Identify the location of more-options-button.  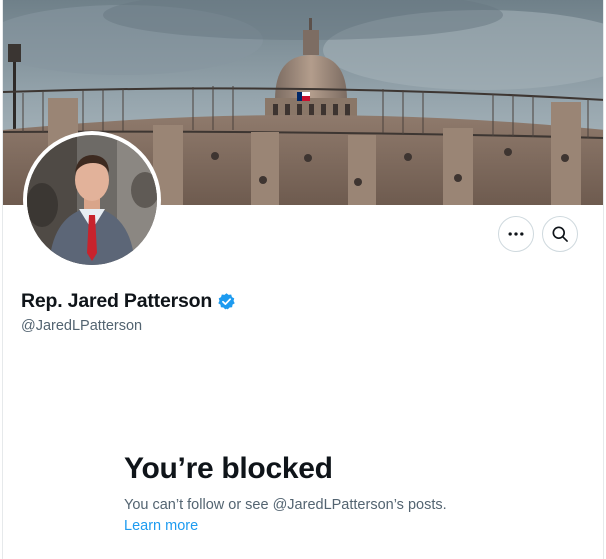
(516, 234).